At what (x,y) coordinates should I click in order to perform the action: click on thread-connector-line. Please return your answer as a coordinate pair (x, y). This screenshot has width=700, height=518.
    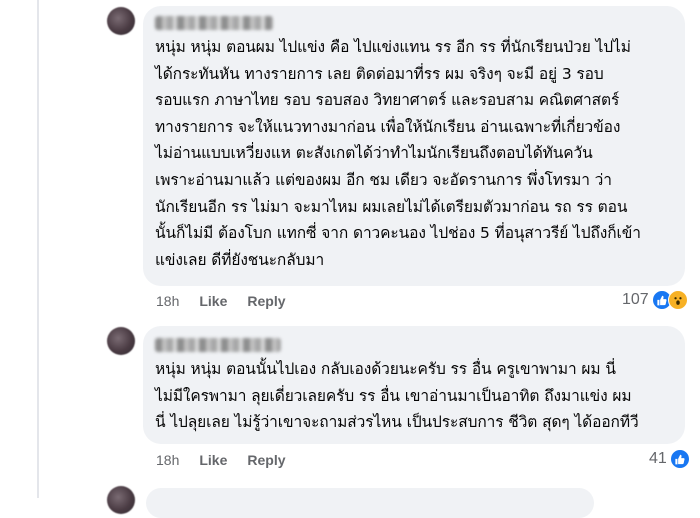
    Looking at the image, I should click on (38, 249).